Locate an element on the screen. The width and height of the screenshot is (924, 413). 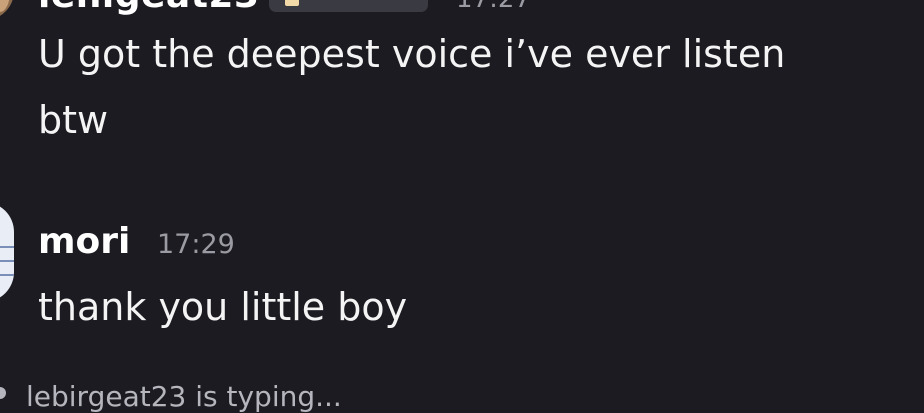
message-text: U got the deepest voice i’ve ever listen is located at coordinates (412, 54).